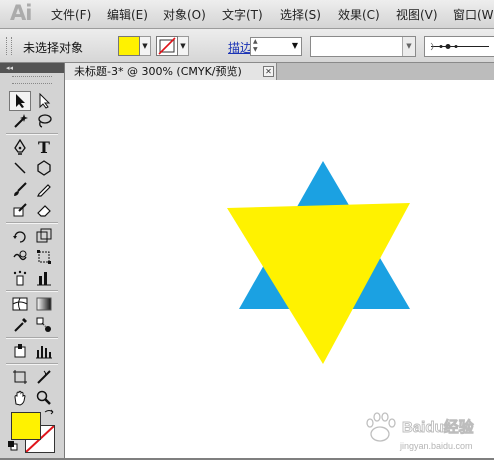 The image size is (494, 460). What do you see at coordinates (20, 210) in the screenshot?
I see `blob-brush-tool-icon` at bounding box center [20, 210].